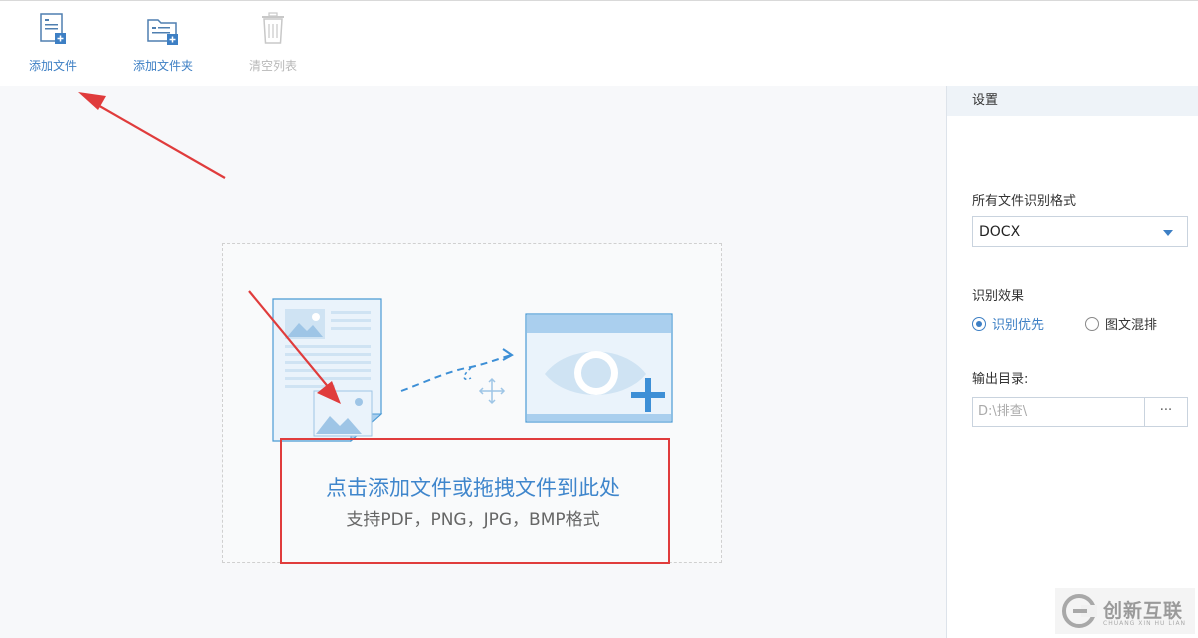  Describe the element at coordinates (998, 296) in the screenshot. I see `effect-label: 识别效果` at that location.